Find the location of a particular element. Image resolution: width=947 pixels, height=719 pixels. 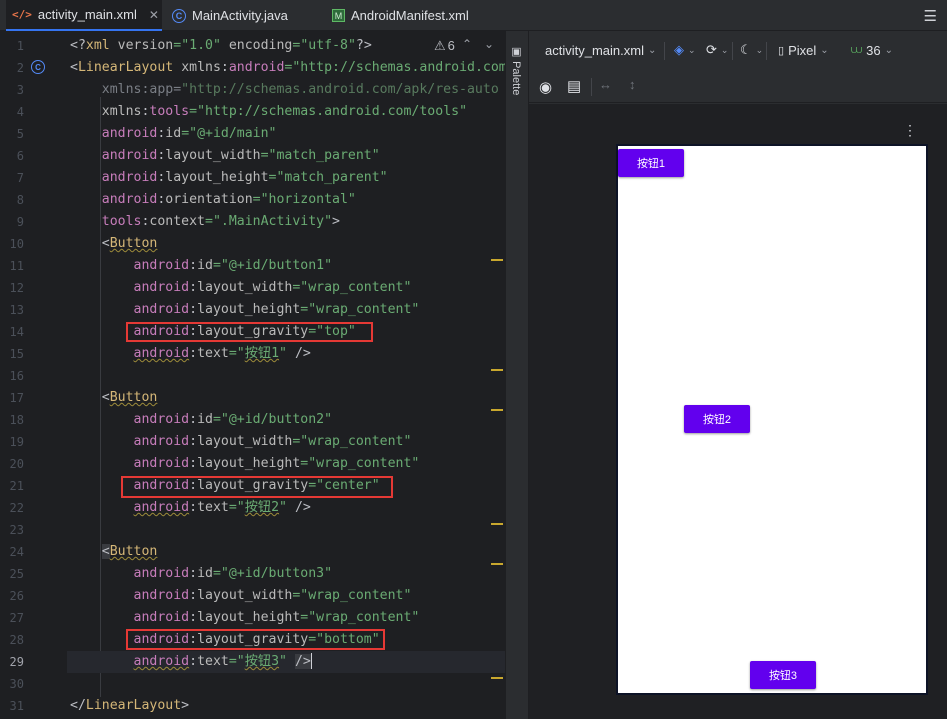

api-level-dropdown: ⩊ 36 ⌄ is located at coordinates (872, 50).